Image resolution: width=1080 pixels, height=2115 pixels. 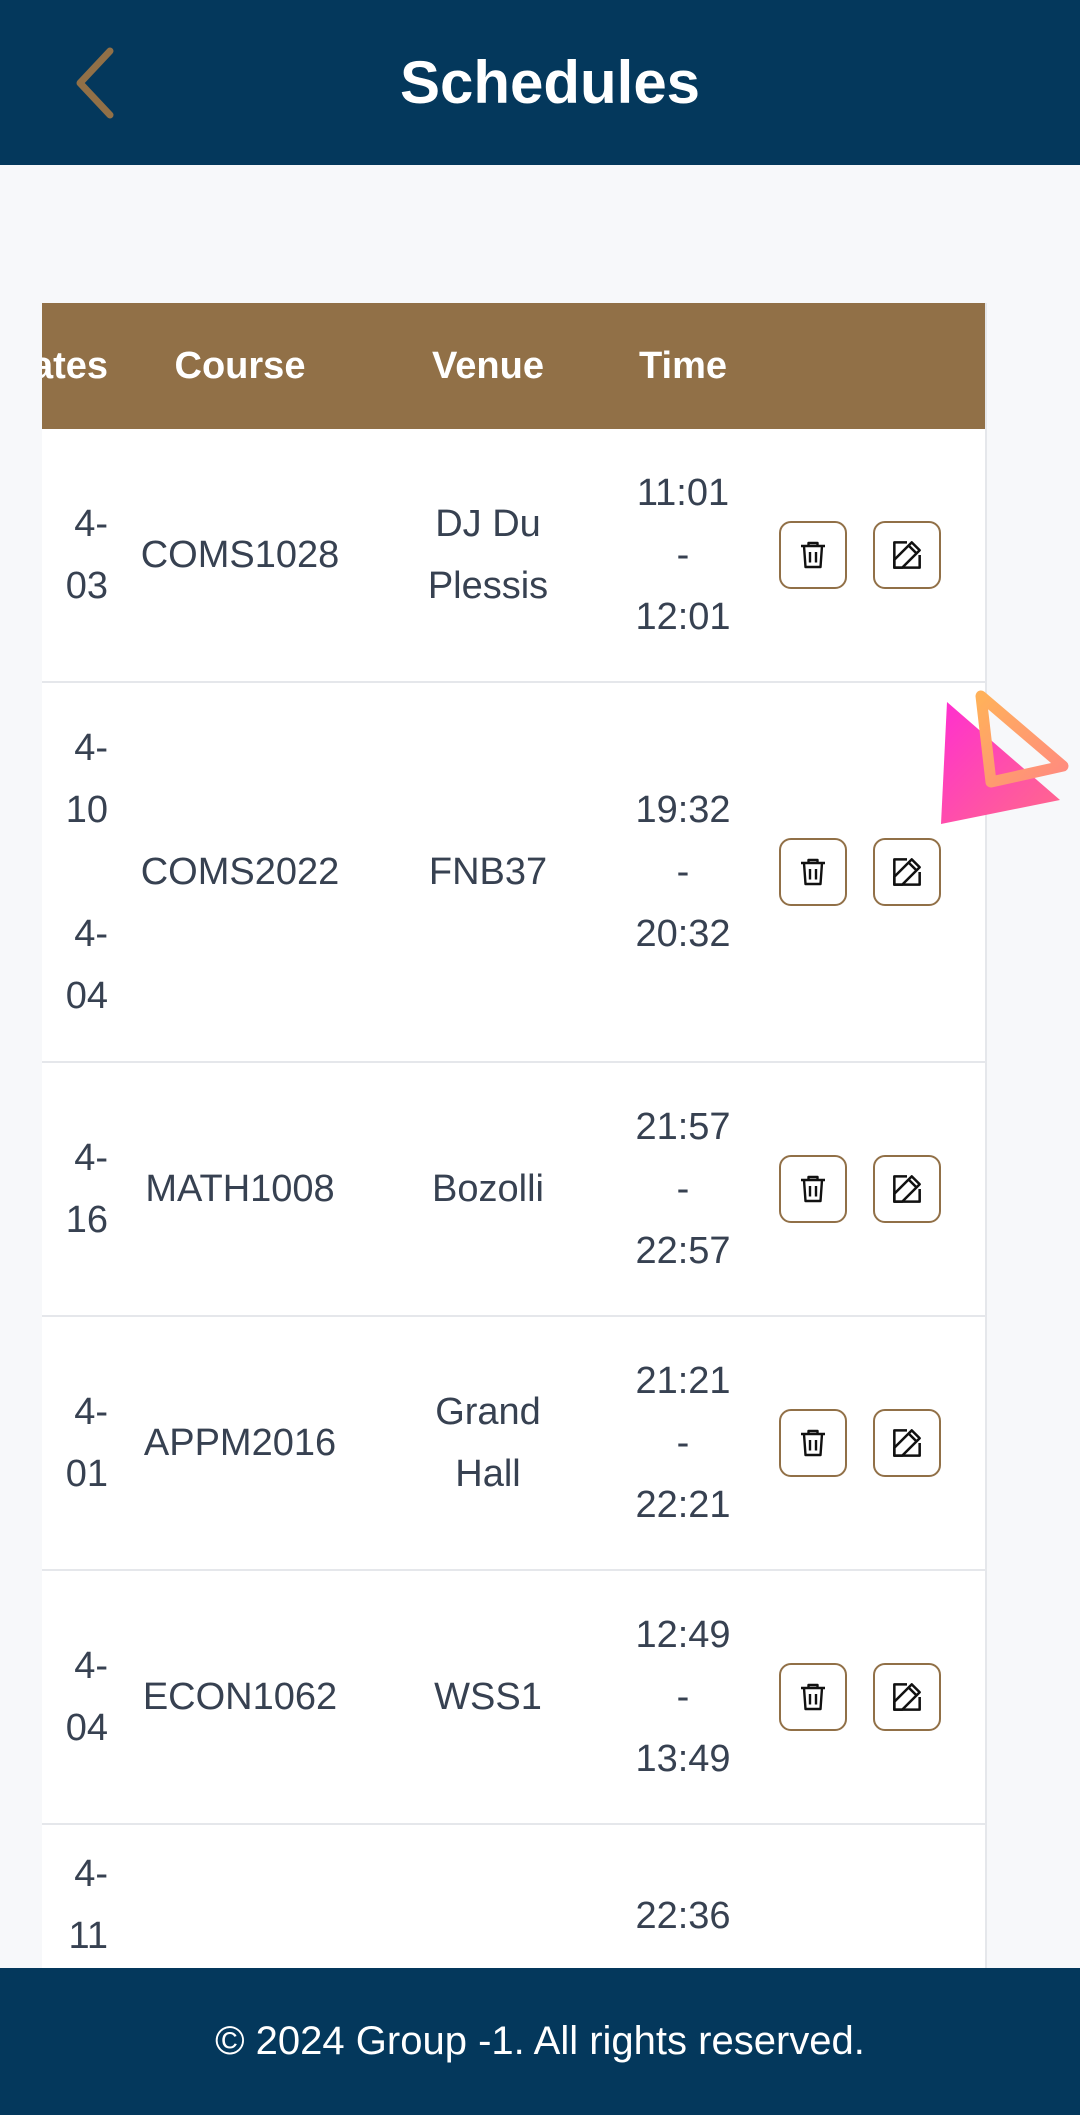 I want to click on dates-cell: 4- 04, so click(x=86, y=1697).